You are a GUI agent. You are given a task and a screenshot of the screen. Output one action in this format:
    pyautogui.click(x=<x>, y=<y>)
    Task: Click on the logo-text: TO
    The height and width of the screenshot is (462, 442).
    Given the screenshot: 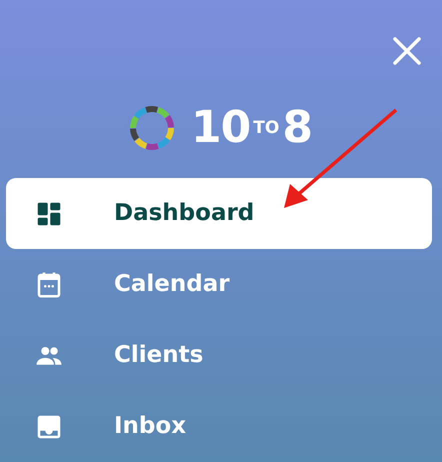 What is the action you would take?
    pyautogui.click(x=266, y=128)
    